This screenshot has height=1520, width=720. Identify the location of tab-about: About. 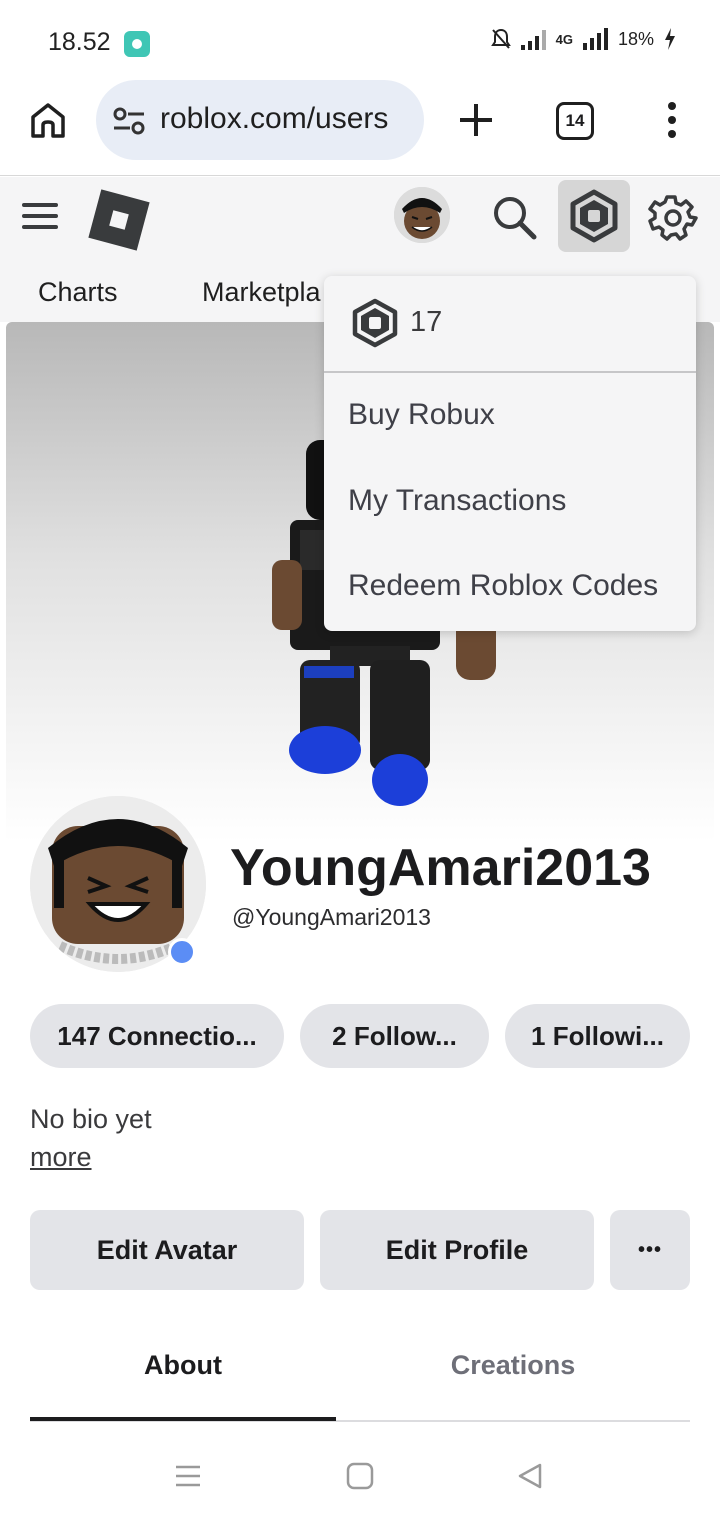
(183, 1365).